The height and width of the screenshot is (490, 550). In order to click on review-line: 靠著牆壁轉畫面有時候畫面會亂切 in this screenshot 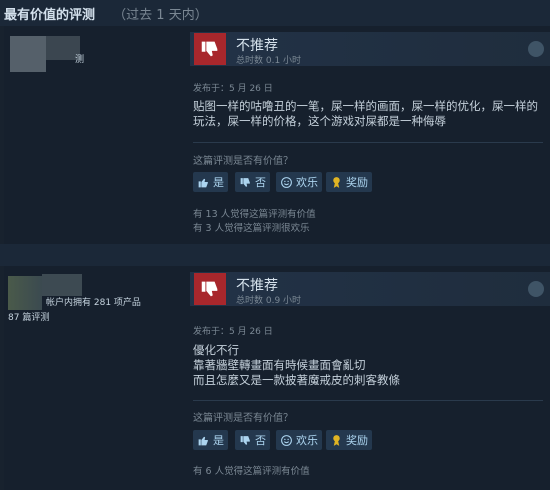, I will do `click(279, 365)`.